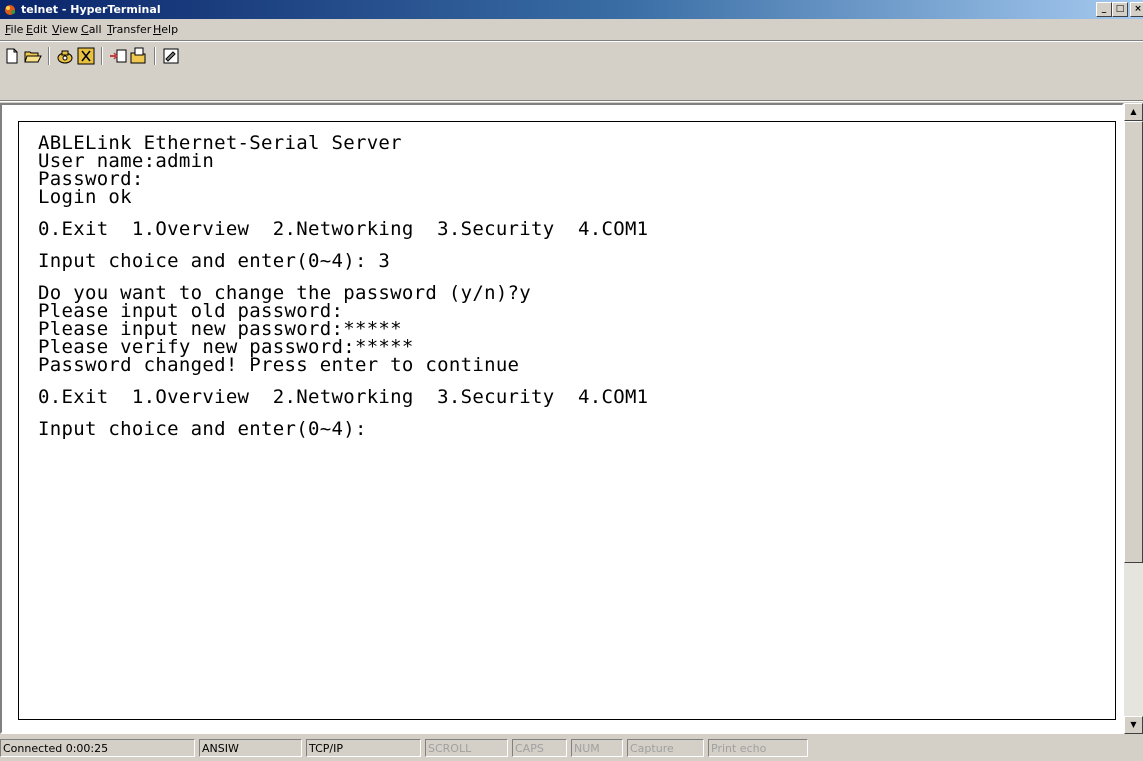  What do you see at coordinates (202, 429) in the screenshot?
I see `terminal-line: Input choice and enter(0~4):` at bounding box center [202, 429].